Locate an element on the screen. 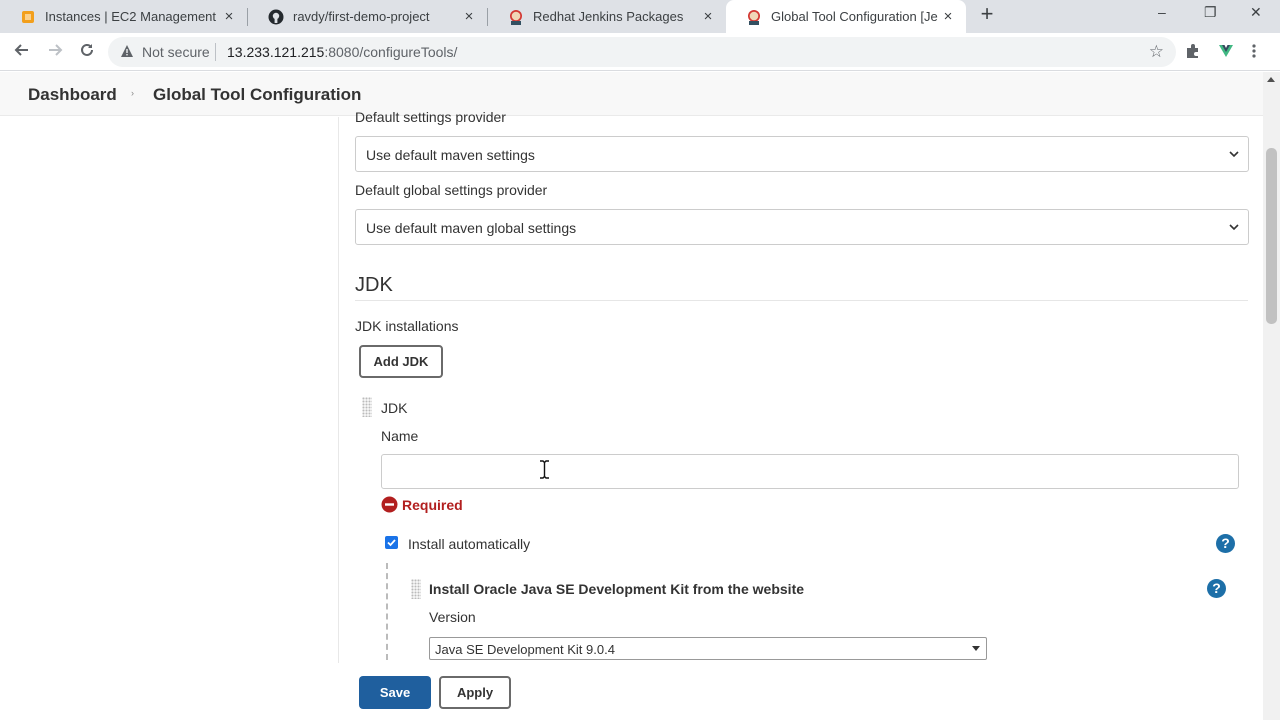  select-value: Use default maven global settings is located at coordinates (471, 228).